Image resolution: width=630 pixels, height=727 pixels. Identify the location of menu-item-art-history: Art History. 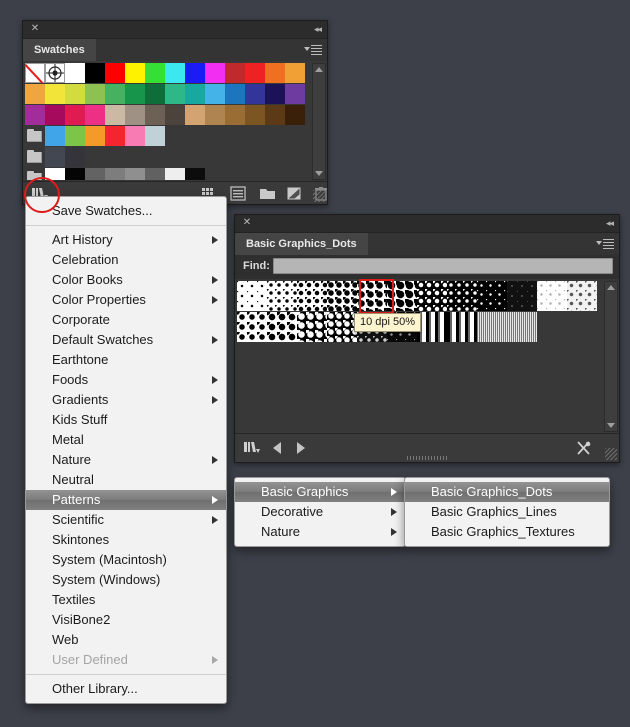
(126, 240).